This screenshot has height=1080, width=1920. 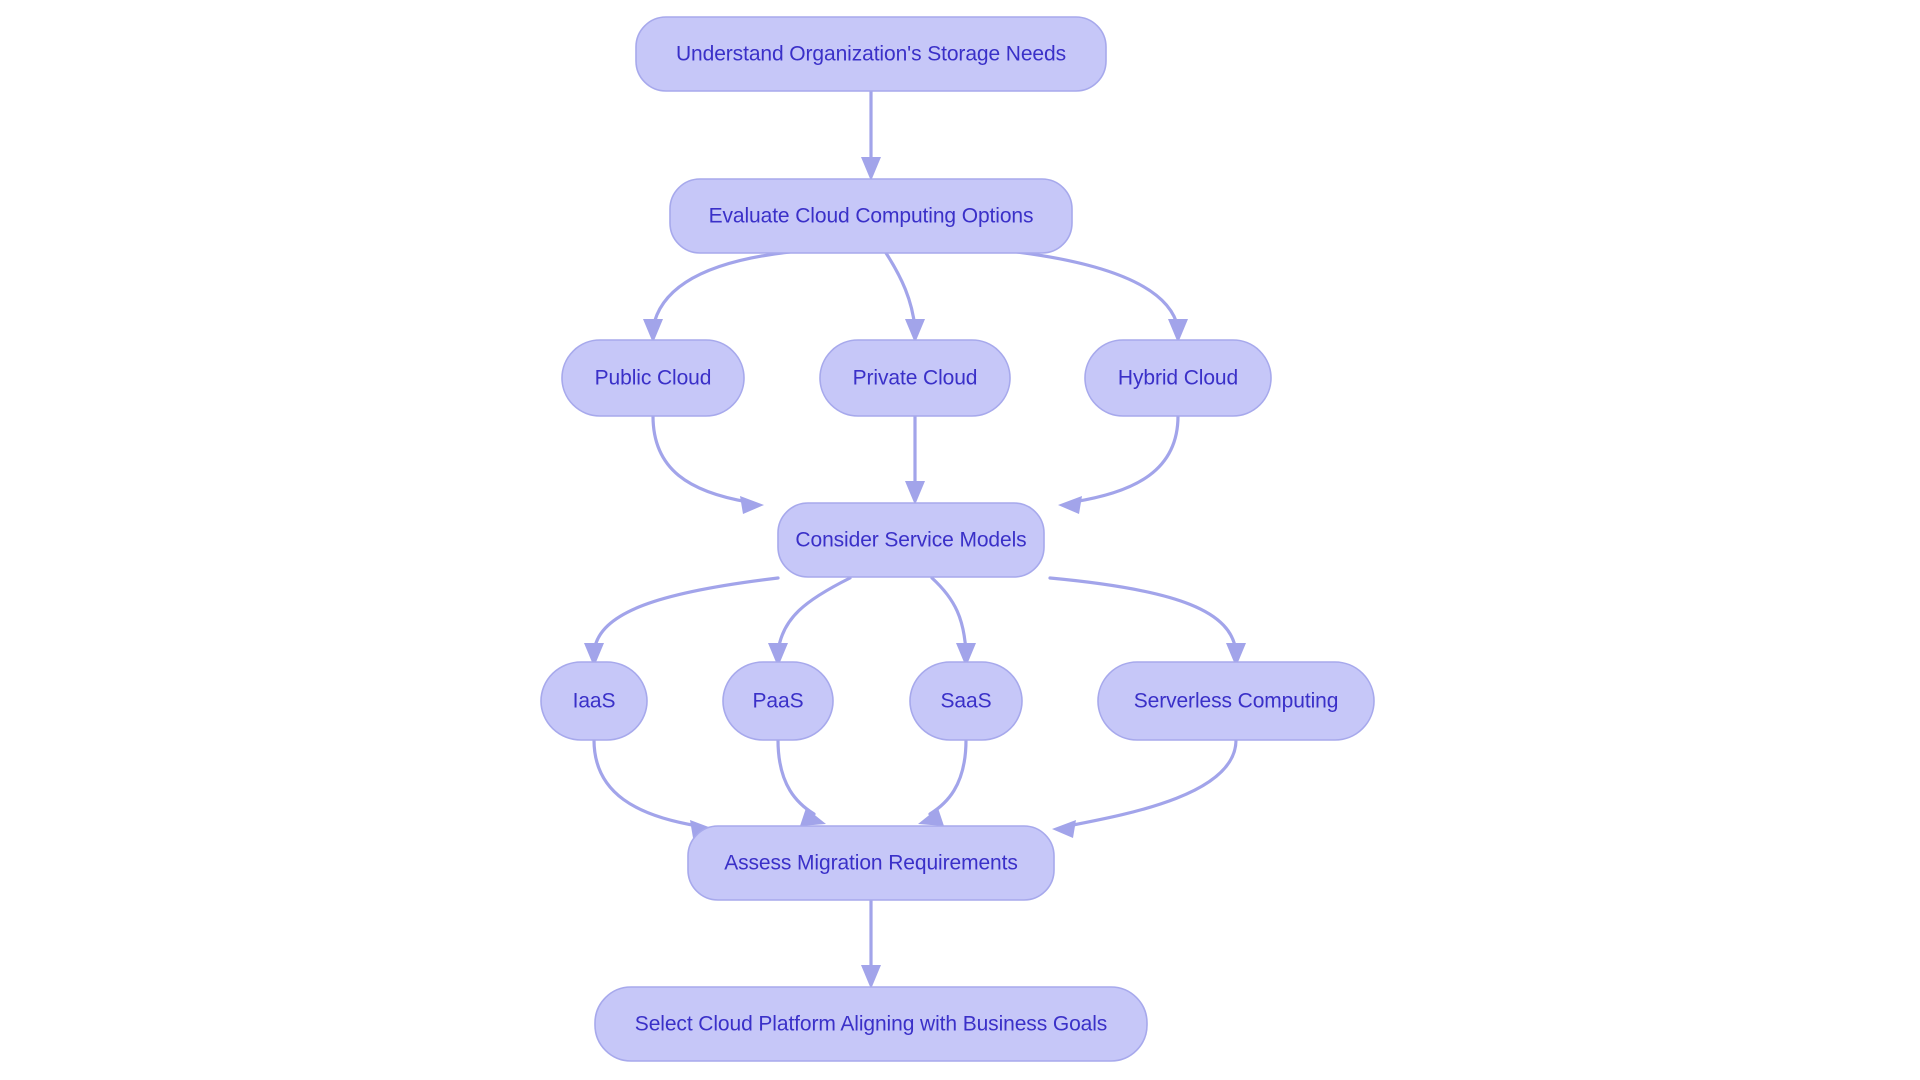 I want to click on node-label-consider-service-models: Consider Service Models, so click(x=910, y=540).